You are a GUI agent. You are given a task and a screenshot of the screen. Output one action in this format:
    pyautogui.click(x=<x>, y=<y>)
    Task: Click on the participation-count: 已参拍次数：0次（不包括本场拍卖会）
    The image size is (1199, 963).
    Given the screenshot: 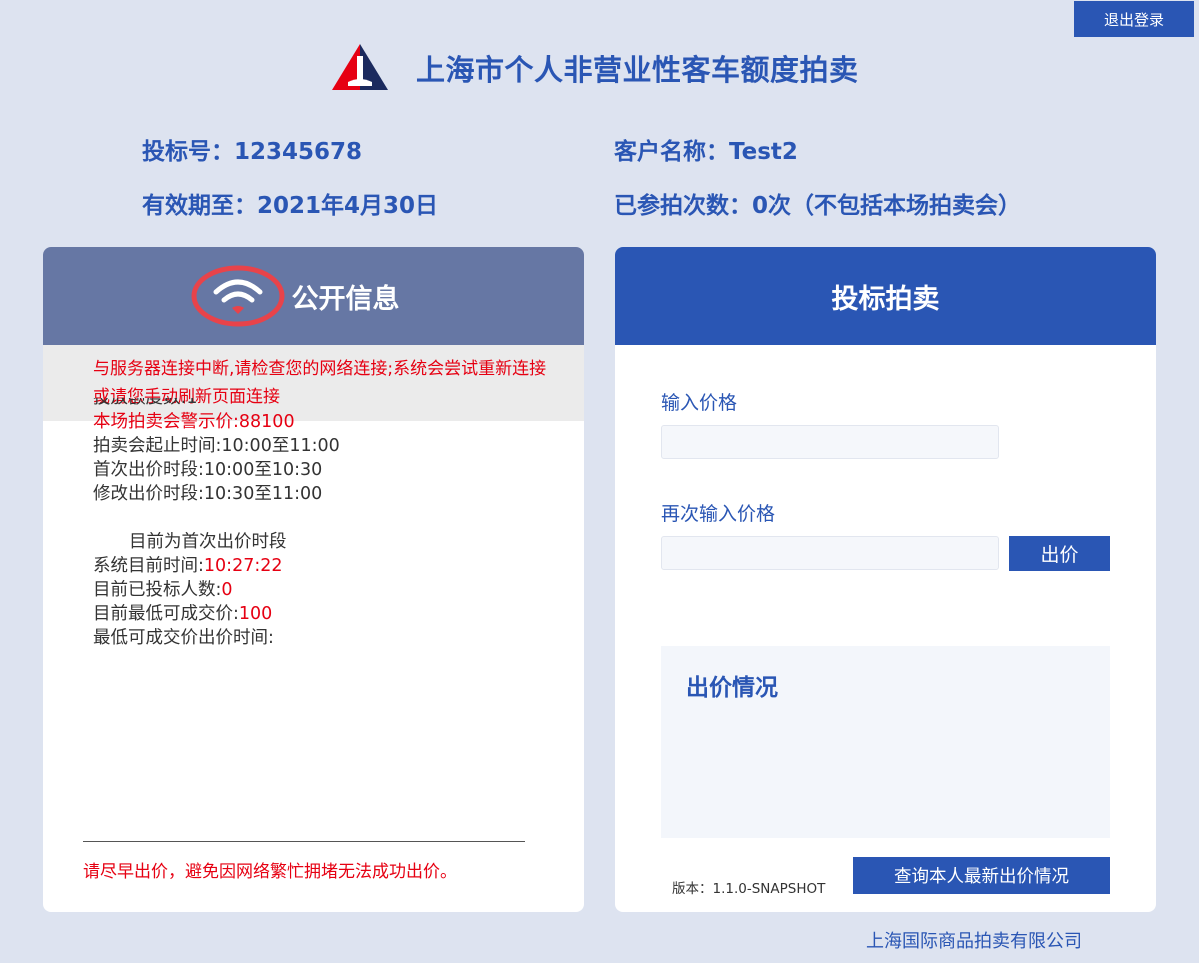 What is the action you would take?
    pyautogui.click(x=818, y=206)
    